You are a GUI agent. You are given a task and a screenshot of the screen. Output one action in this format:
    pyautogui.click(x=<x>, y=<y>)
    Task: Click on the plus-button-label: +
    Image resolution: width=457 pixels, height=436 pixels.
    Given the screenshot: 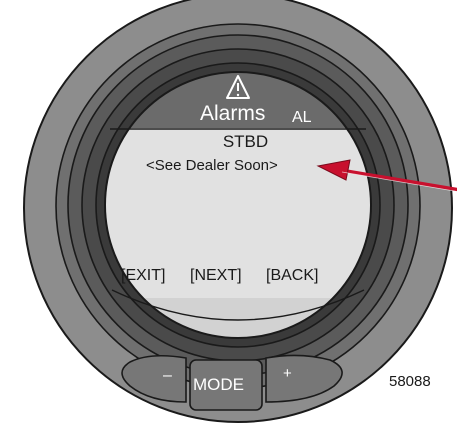 What is the action you would take?
    pyautogui.click(x=287, y=373)
    